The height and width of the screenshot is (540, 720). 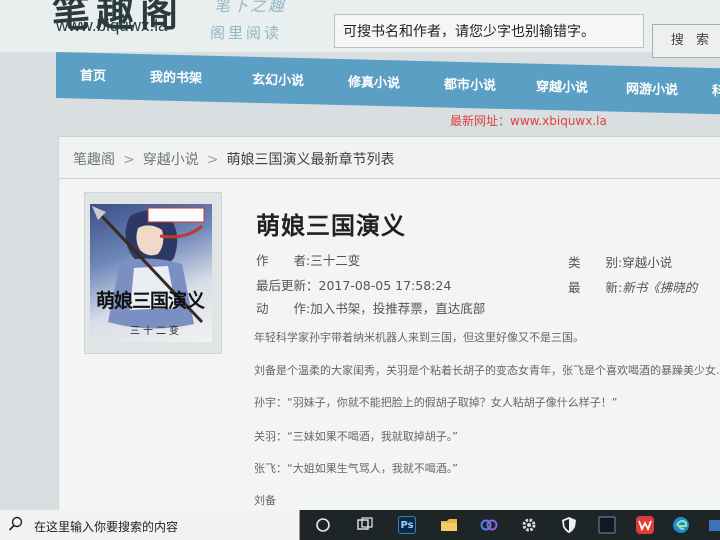 What do you see at coordinates (171, 160) in the screenshot?
I see `breadcrumb-category: 穿越小说` at bounding box center [171, 160].